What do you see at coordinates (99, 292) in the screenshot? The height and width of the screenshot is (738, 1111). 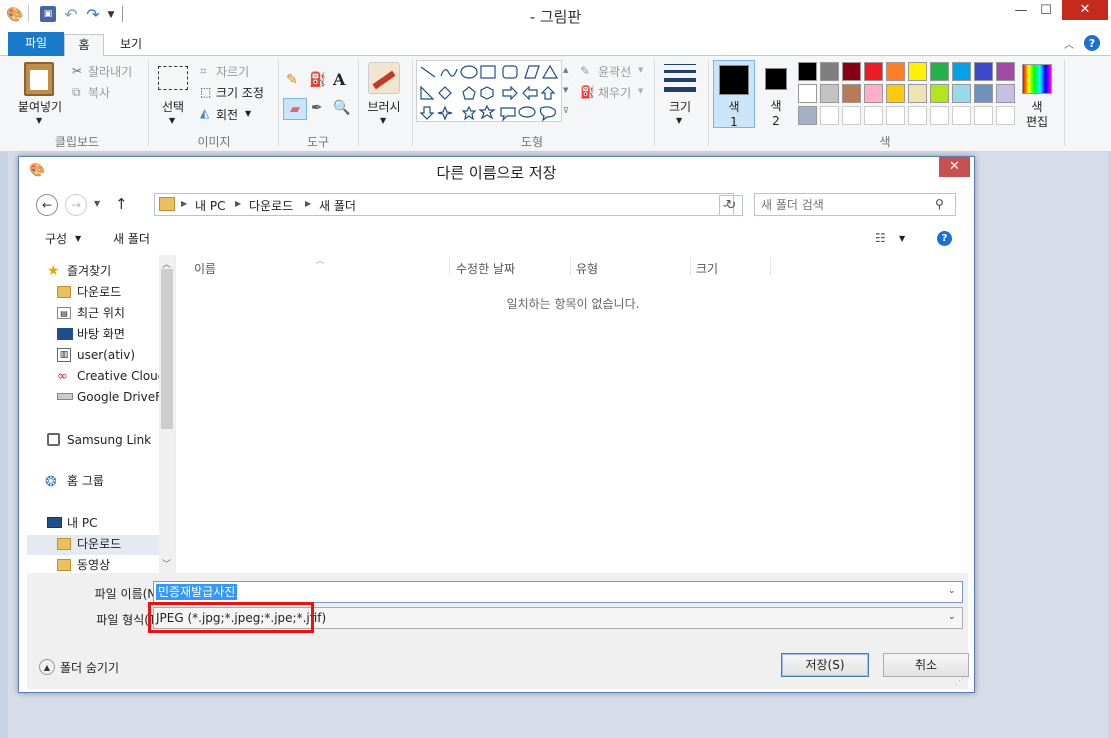 I see `nav-item-downloads: 다운로드` at bounding box center [99, 292].